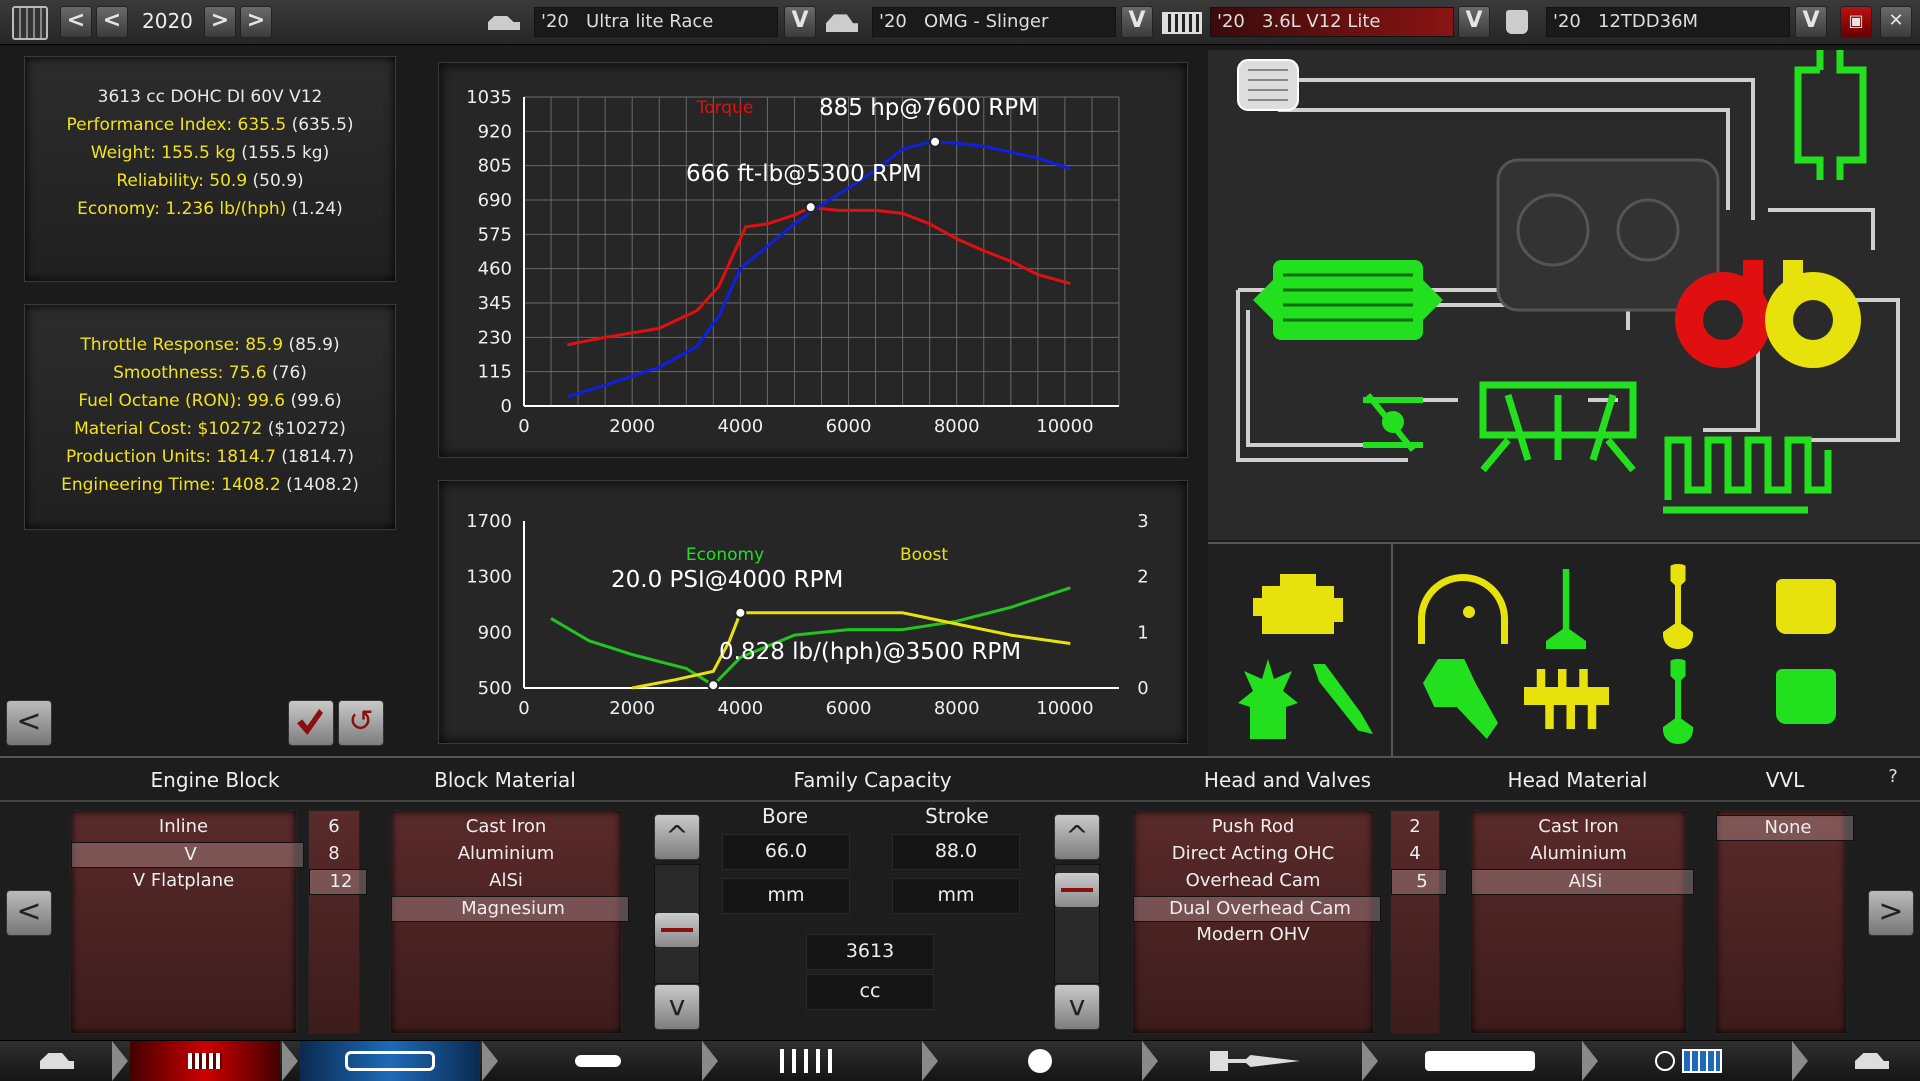  I want to click on year-next-next-button: >, so click(256, 22).